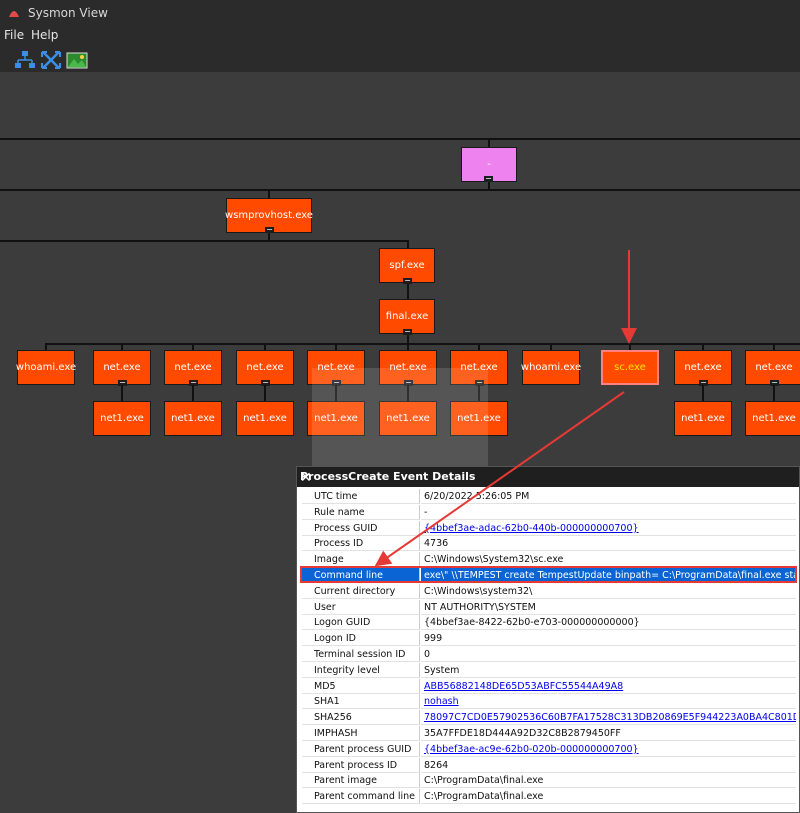  Describe the element at coordinates (608, 512) in the screenshot. I see `details-value: -` at that location.